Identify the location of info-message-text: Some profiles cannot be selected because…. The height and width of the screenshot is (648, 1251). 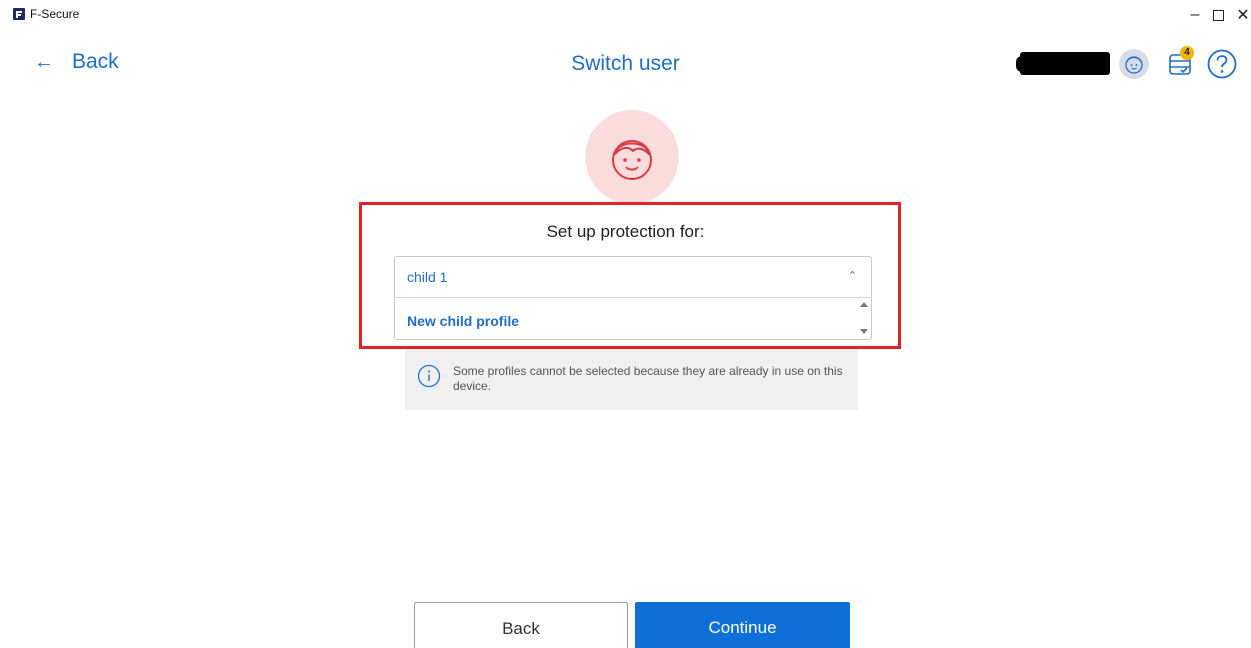
(648, 378).